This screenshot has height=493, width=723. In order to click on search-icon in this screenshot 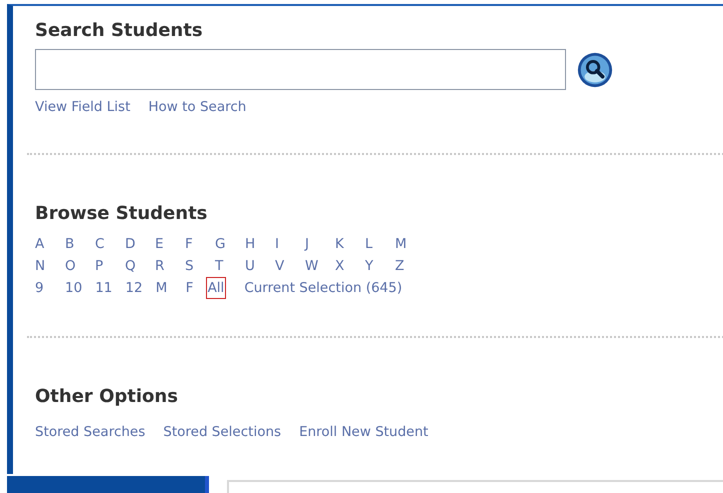, I will do `click(595, 69)`.